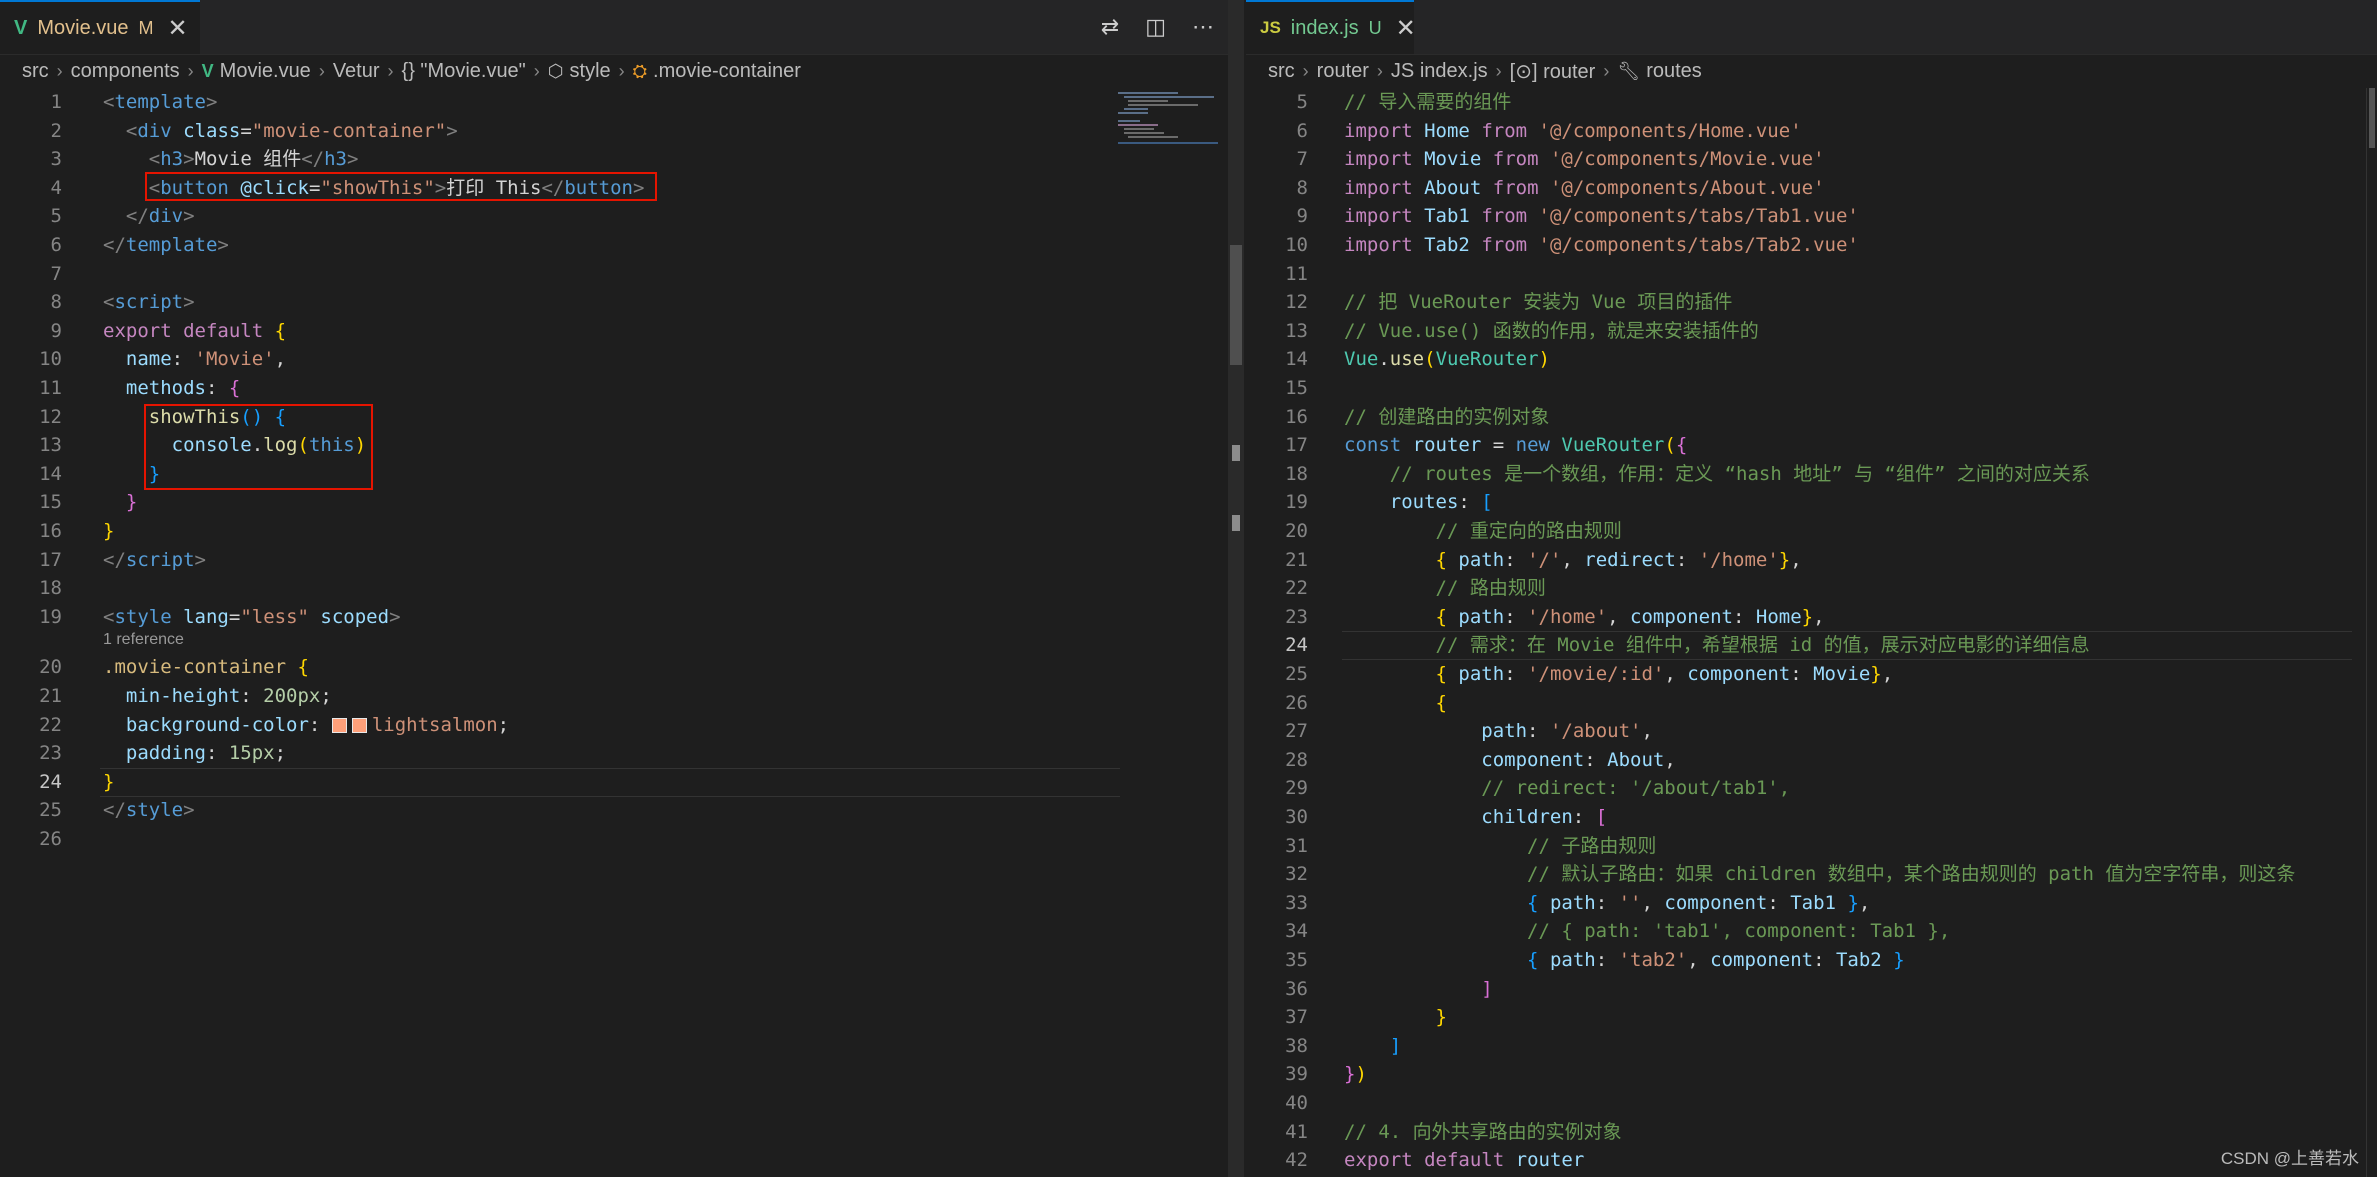  What do you see at coordinates (1811, 588) in the screenshot?
I see `code-line: 22 // 路由规则` at bounding box center [1811, 588].